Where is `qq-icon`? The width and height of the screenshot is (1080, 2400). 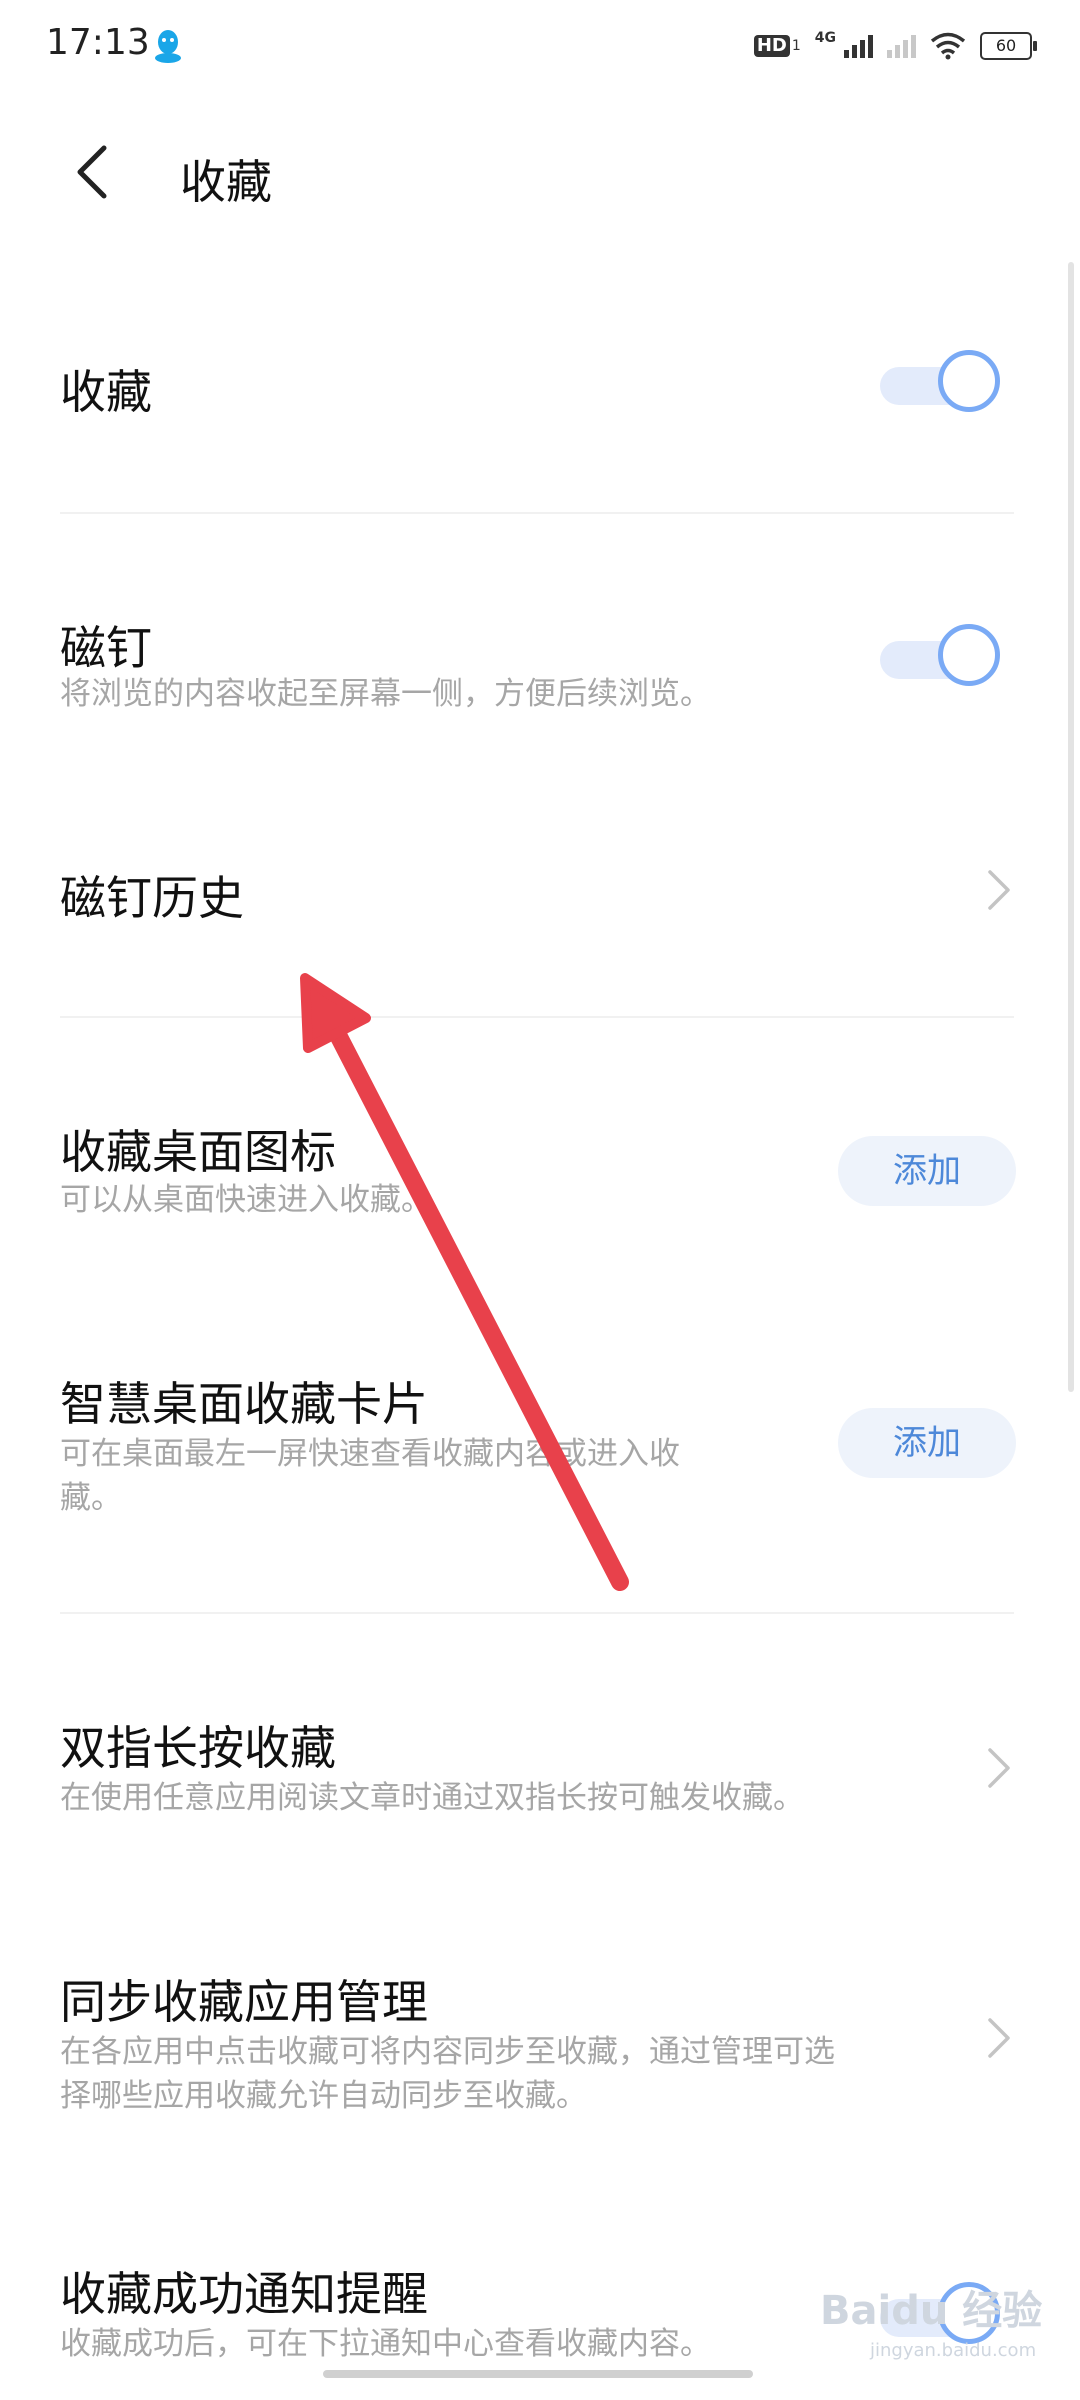 qq-icon is located at coordinates (168, 46).